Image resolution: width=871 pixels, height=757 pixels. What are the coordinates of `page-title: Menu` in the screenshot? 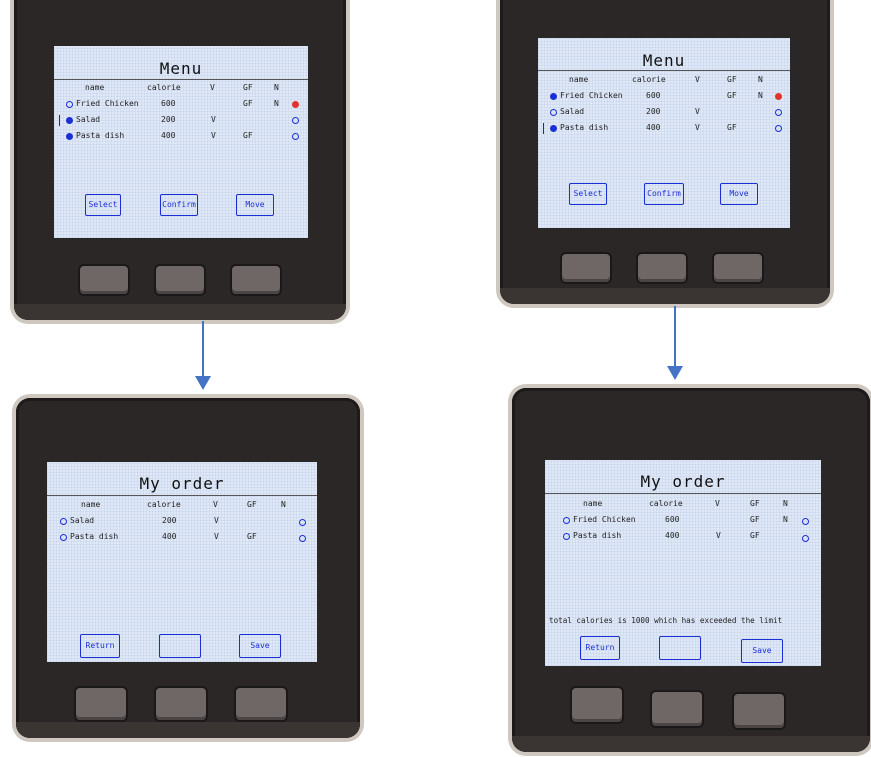 It's located at (181, 68).